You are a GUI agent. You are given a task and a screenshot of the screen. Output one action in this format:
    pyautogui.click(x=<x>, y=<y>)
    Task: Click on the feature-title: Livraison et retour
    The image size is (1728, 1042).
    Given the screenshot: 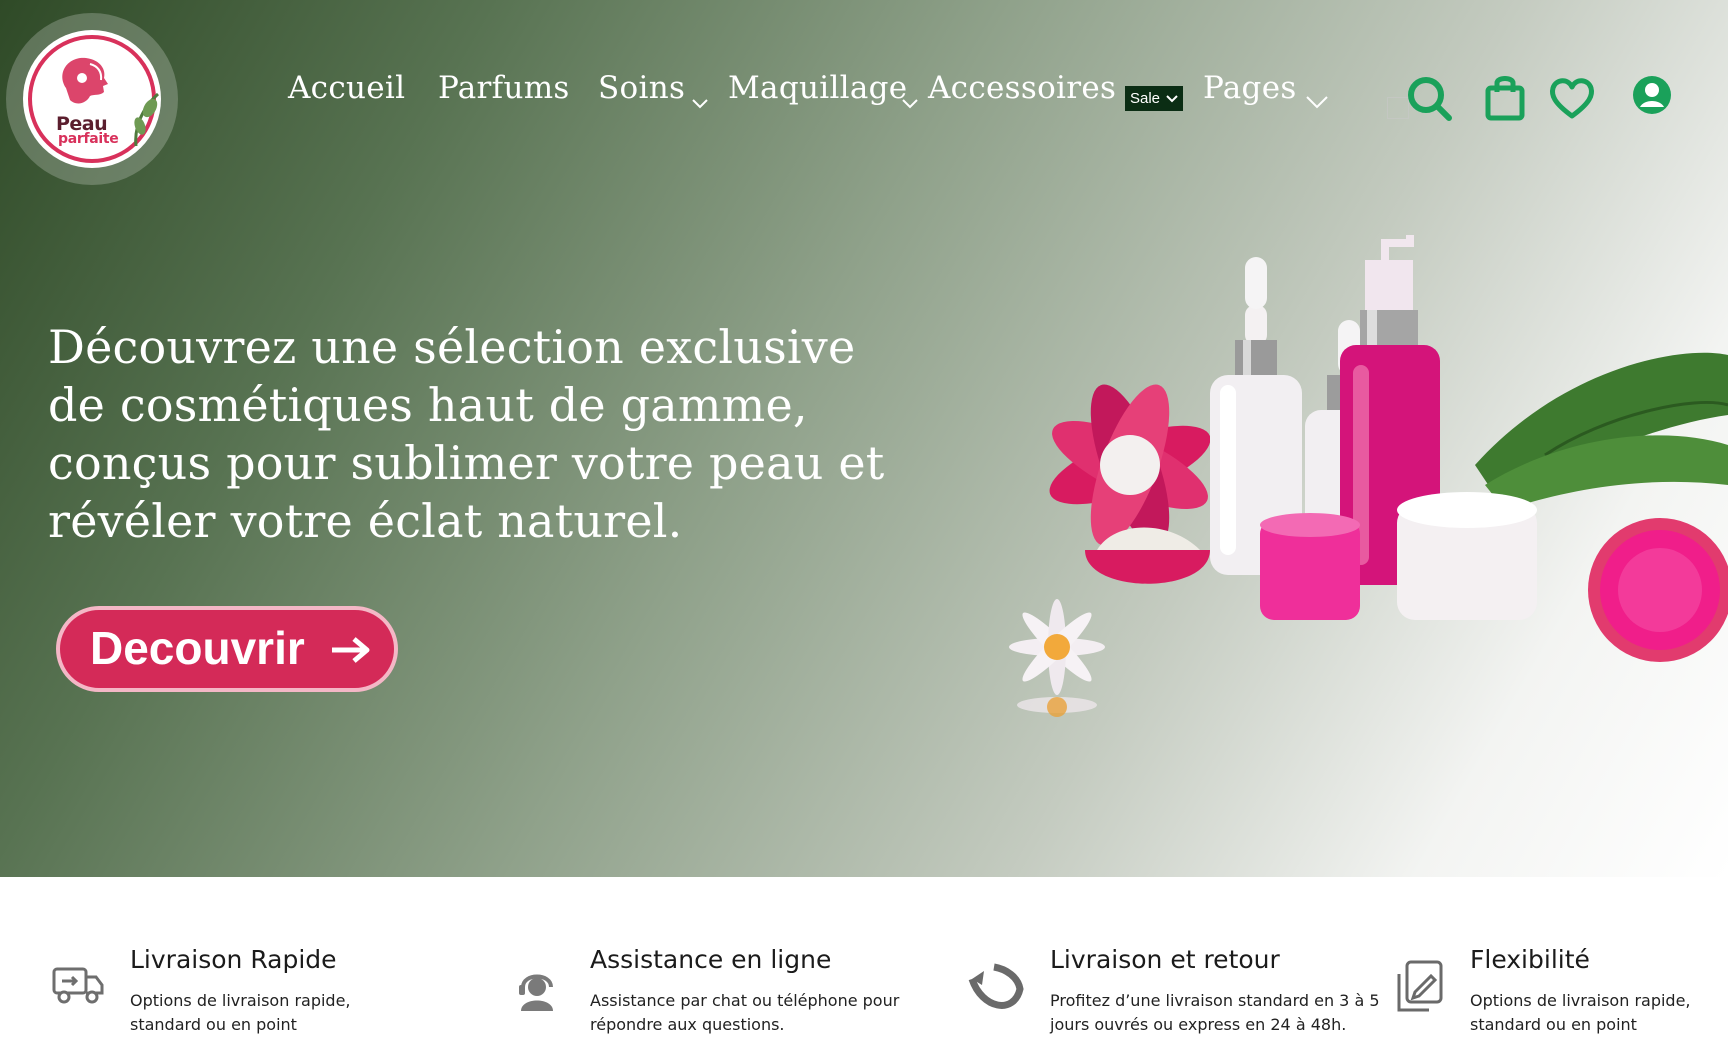 What is the action you would take?
    pyautogui.click(x=1165, y=959)
    